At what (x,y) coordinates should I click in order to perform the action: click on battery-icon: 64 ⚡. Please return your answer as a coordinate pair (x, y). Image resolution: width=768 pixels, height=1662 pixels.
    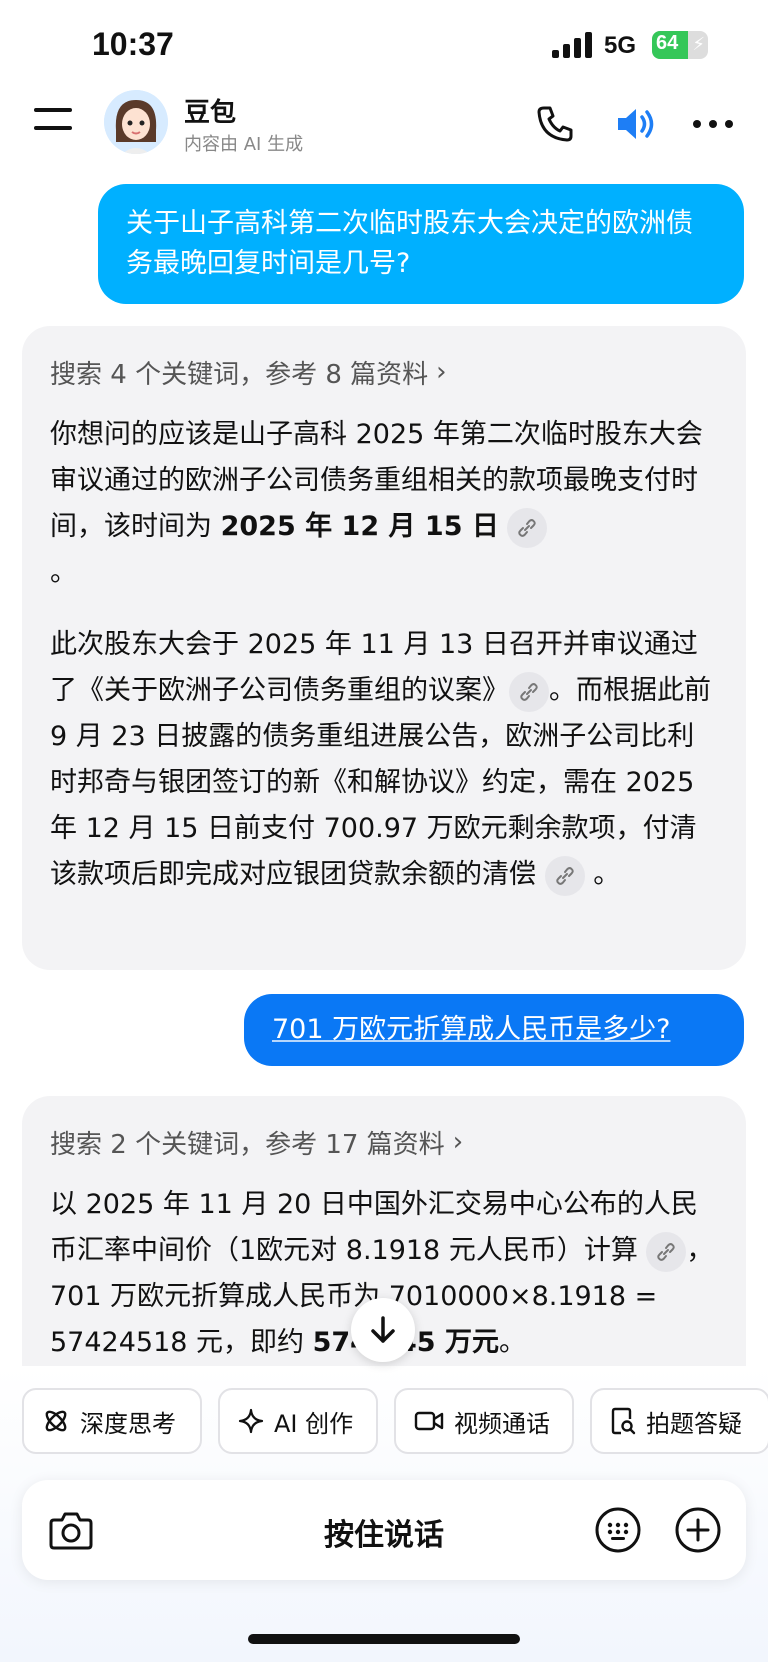
    Looking at the image, I should click on (680, 45).